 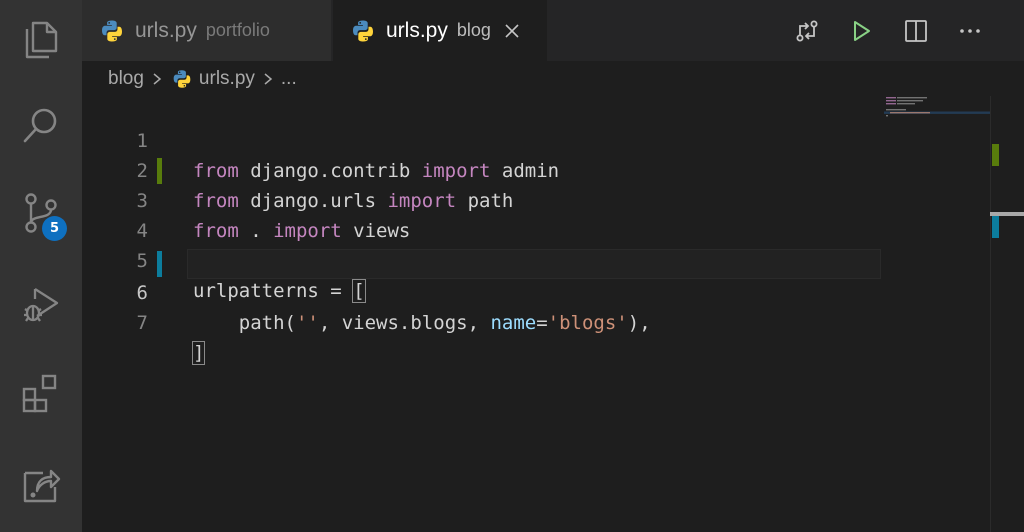 What do you see at coordinates (41, 305) in the screenshot?
I see `run-debug-icon` at bounding box center [41, 305].